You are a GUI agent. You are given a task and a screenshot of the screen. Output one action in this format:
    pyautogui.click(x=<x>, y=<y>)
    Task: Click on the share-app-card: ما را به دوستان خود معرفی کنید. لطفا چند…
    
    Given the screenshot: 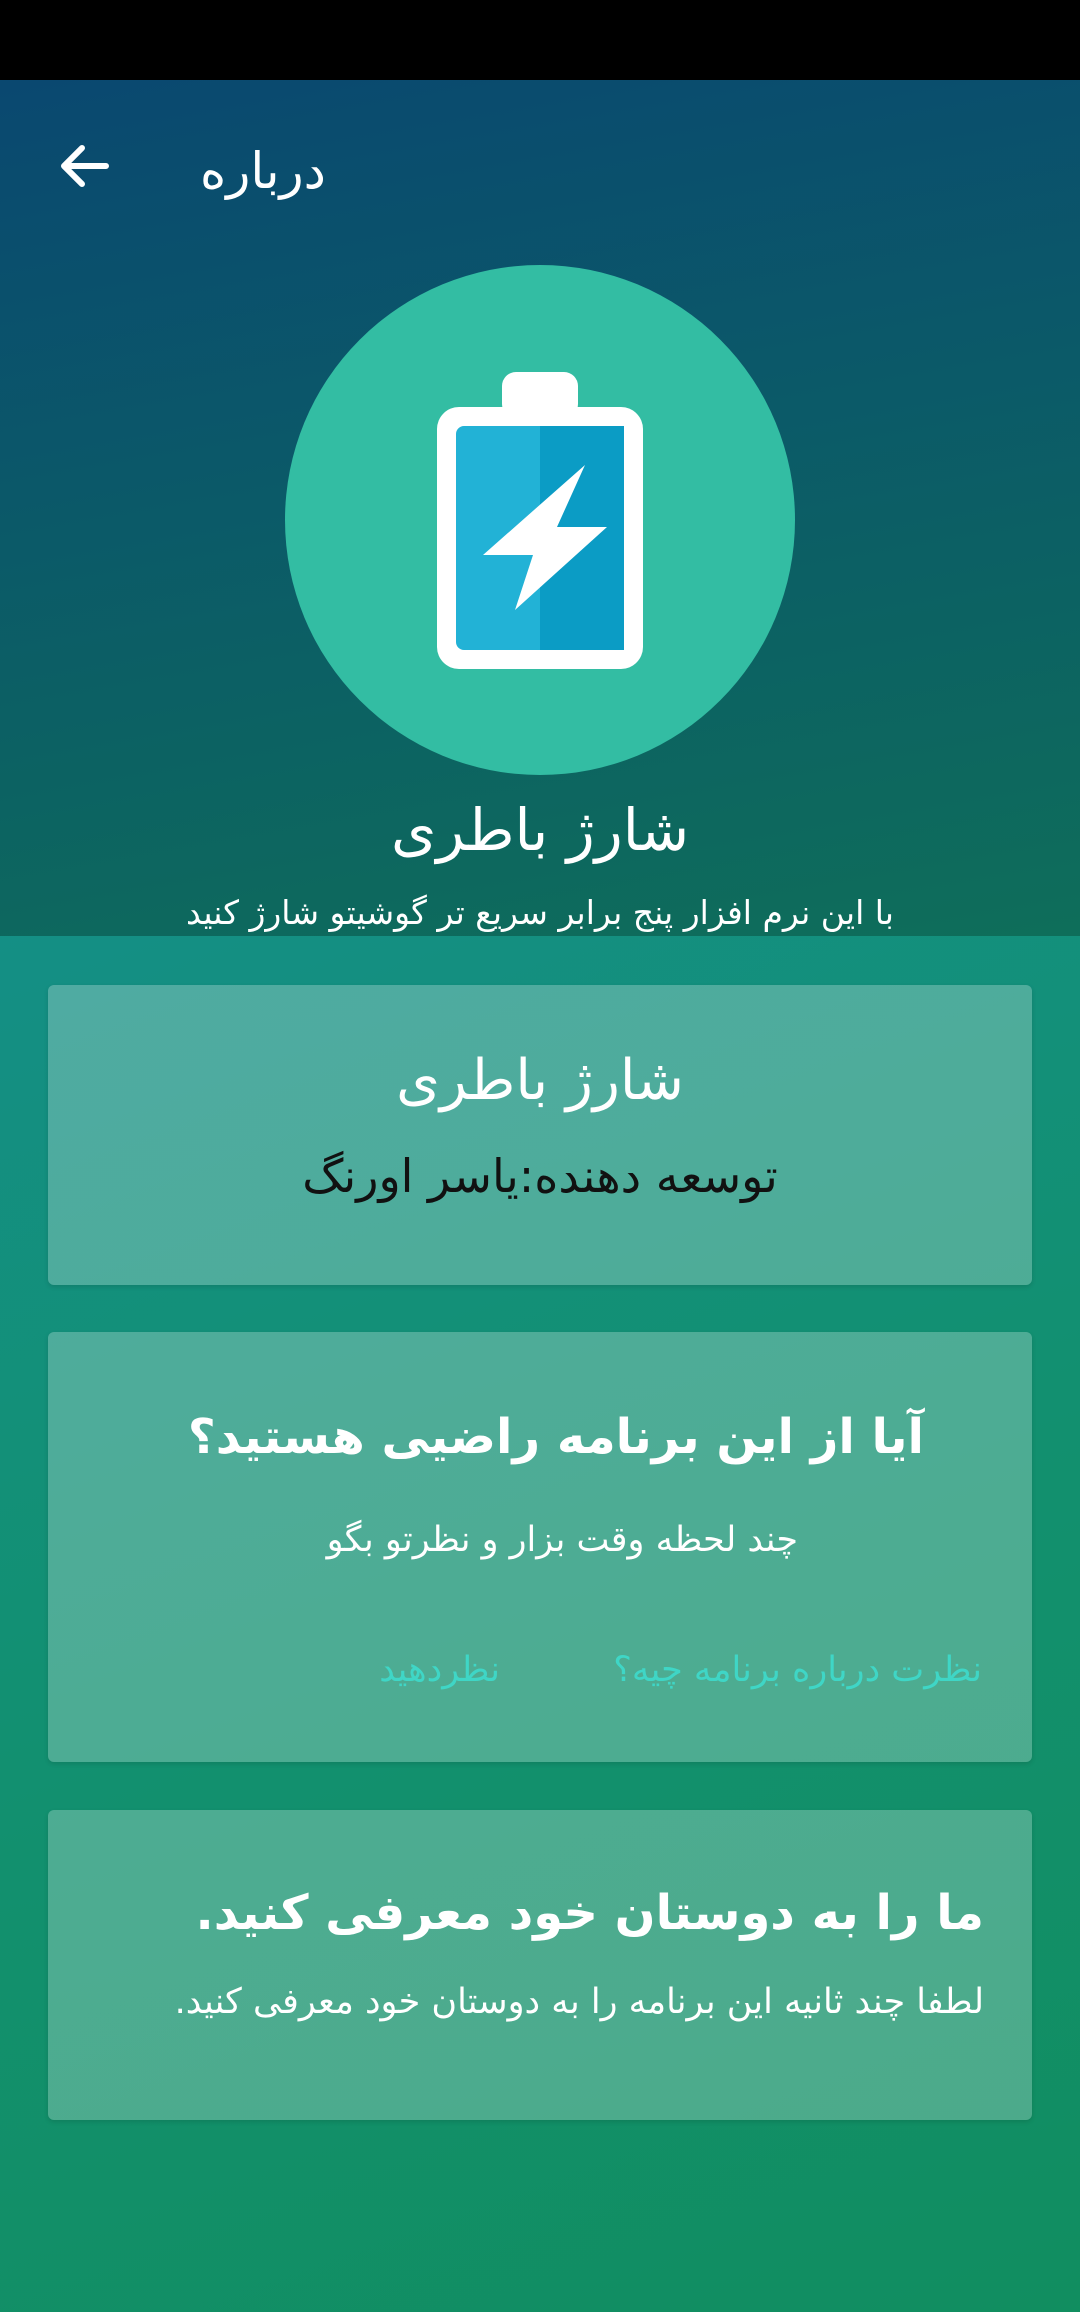 What is the action you would take?
    pyautogui.click(x=540, y=1965)
    